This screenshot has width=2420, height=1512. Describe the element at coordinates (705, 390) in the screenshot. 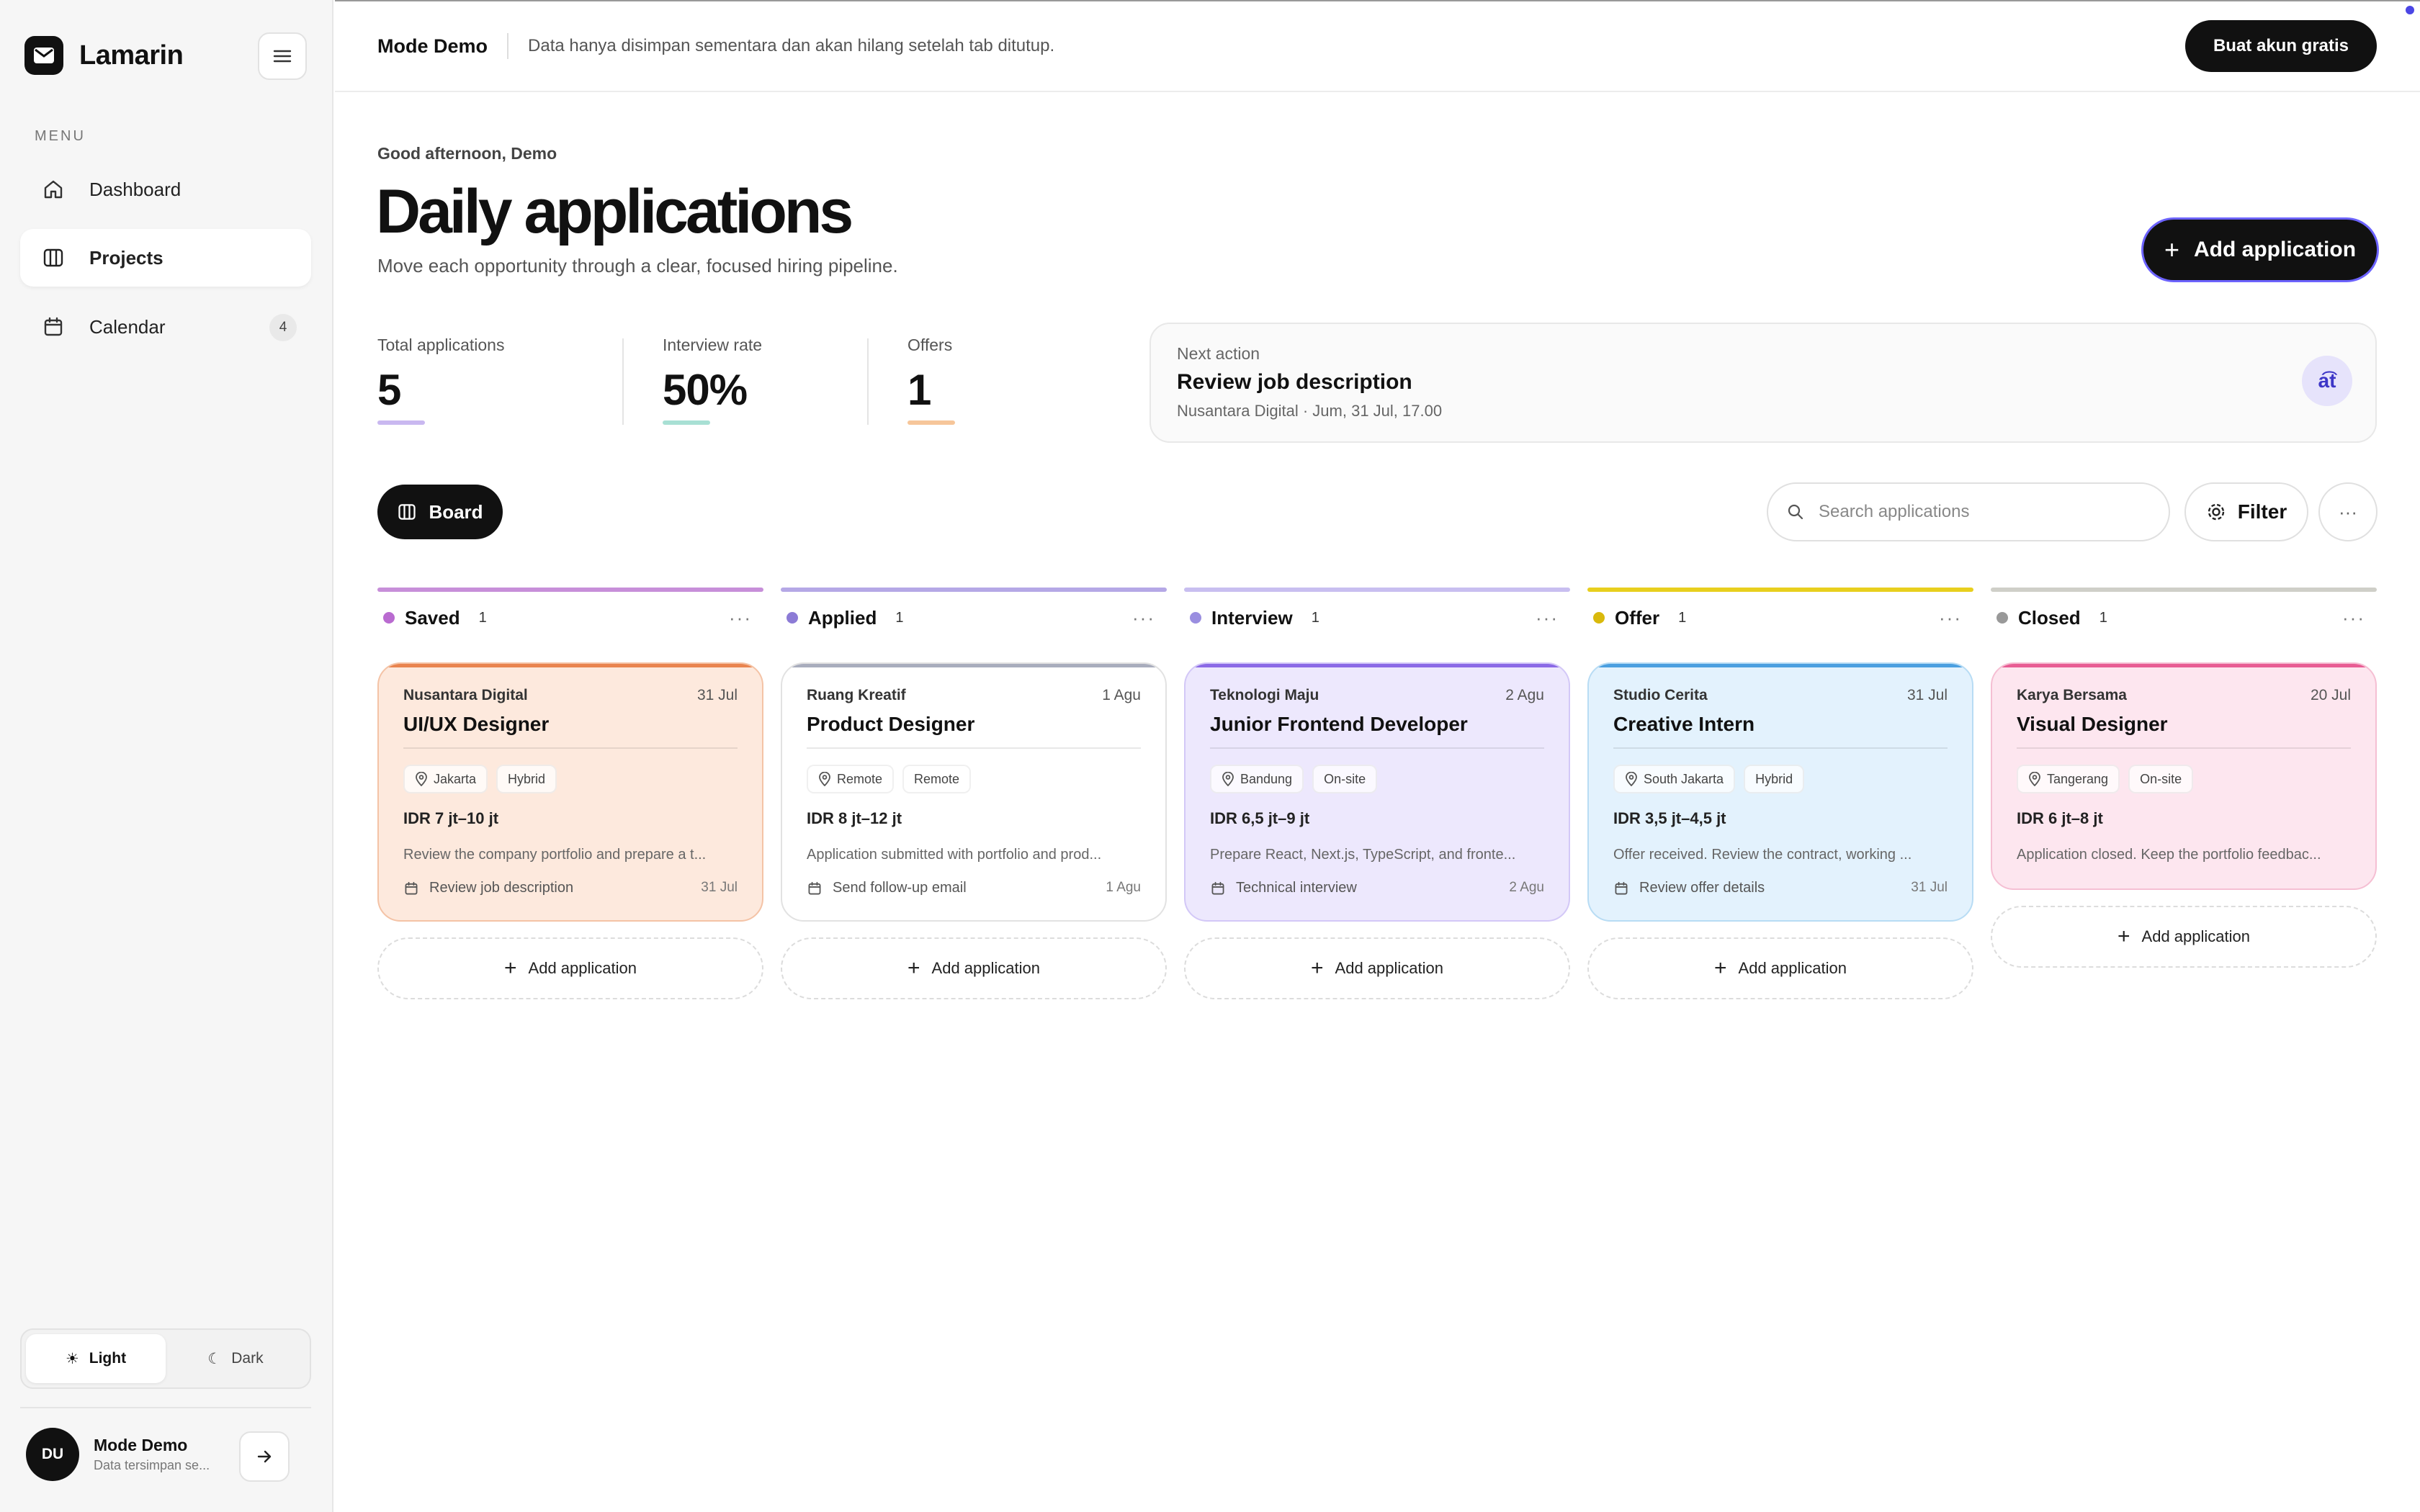

I see `stat-value: 50%` at that location.